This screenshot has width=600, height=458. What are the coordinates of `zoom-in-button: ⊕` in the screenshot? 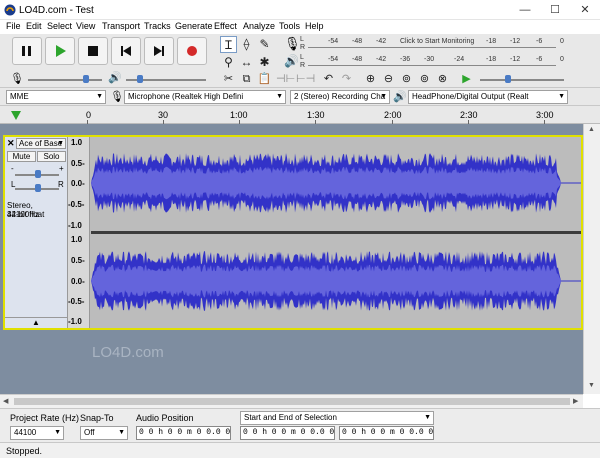 It's located at (370, 79).